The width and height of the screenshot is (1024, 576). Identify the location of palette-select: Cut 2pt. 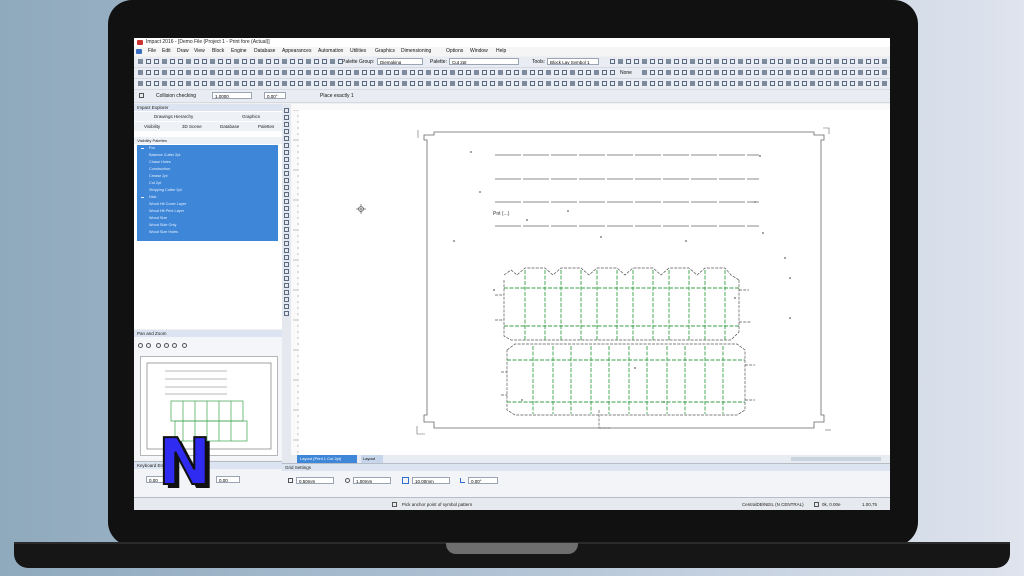
(484, 61).